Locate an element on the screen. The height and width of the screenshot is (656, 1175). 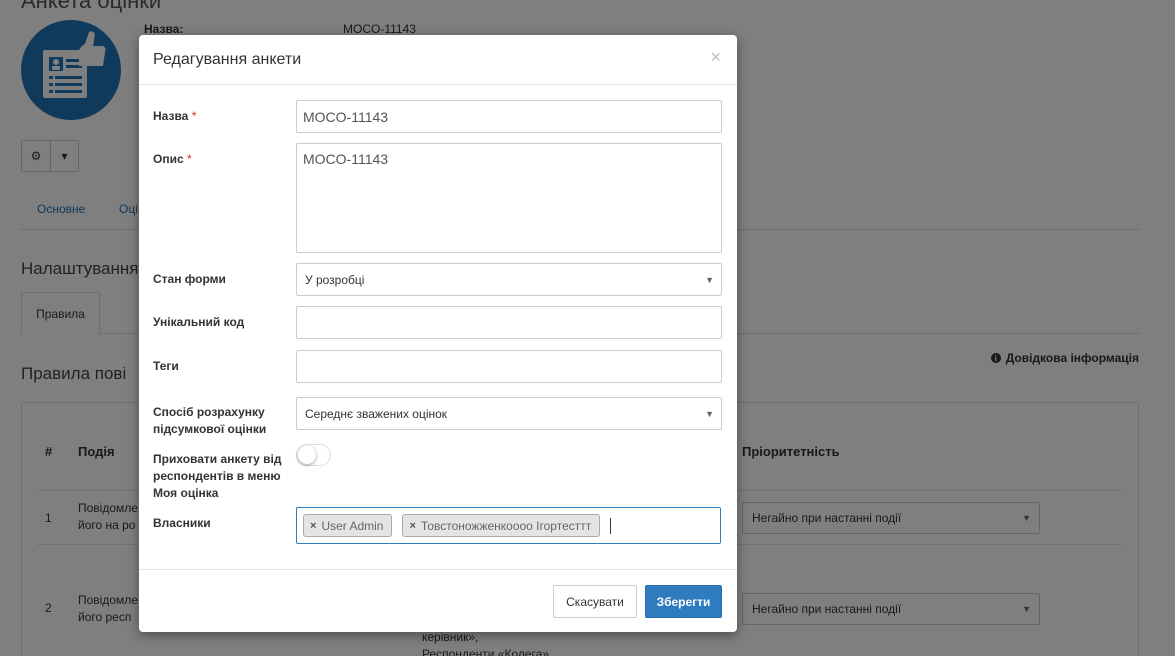
owner-tag: × Товстоножженкоооо Ігортесттт is located at coordinates (501, 525).